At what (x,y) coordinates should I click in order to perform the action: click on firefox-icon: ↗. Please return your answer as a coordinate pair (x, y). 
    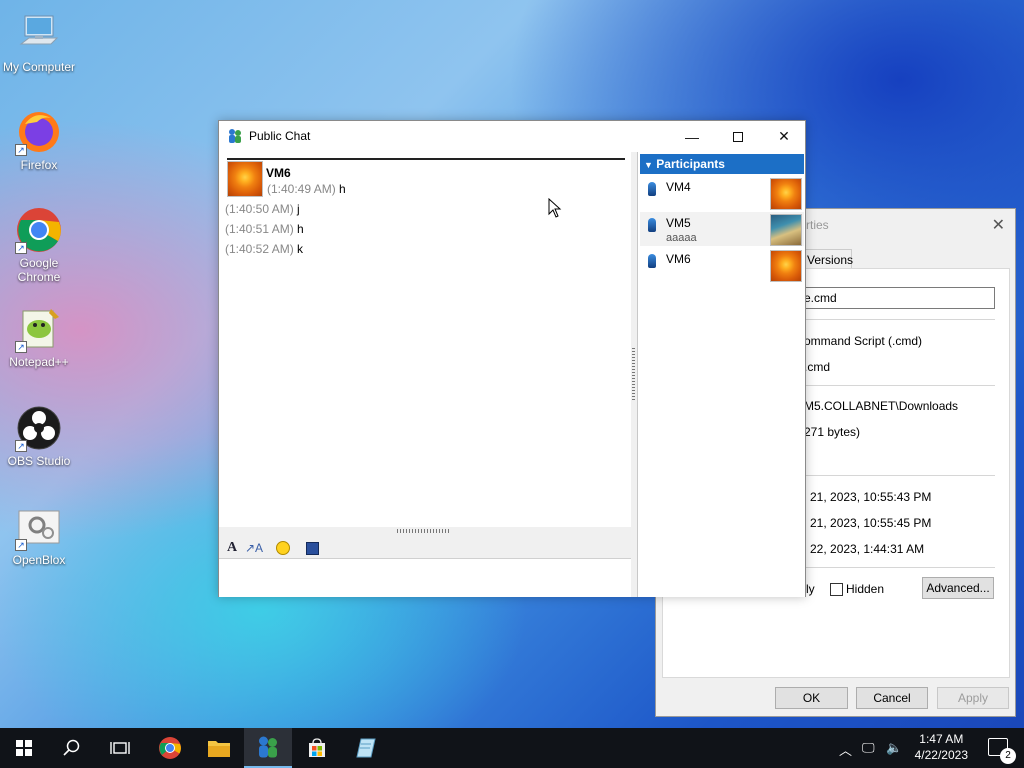
    Looking at the image, I should click on (39, 132).